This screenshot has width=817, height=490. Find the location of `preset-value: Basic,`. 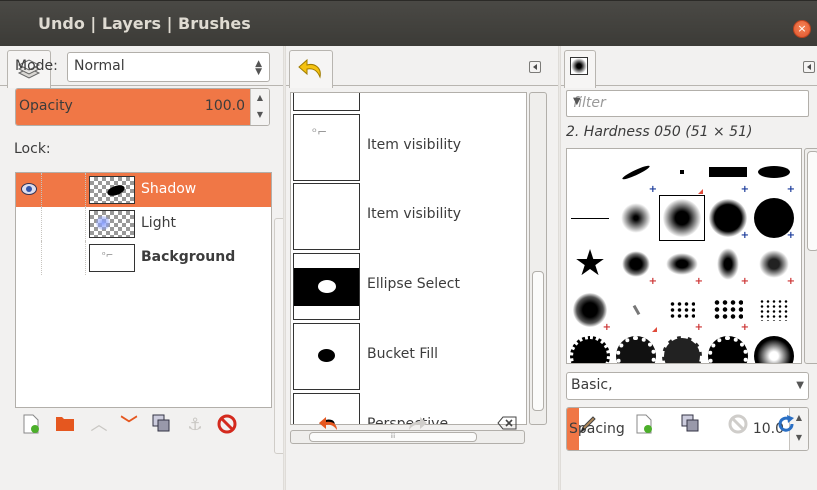

preset-value: Basic, is located at coordinates (592, 385).